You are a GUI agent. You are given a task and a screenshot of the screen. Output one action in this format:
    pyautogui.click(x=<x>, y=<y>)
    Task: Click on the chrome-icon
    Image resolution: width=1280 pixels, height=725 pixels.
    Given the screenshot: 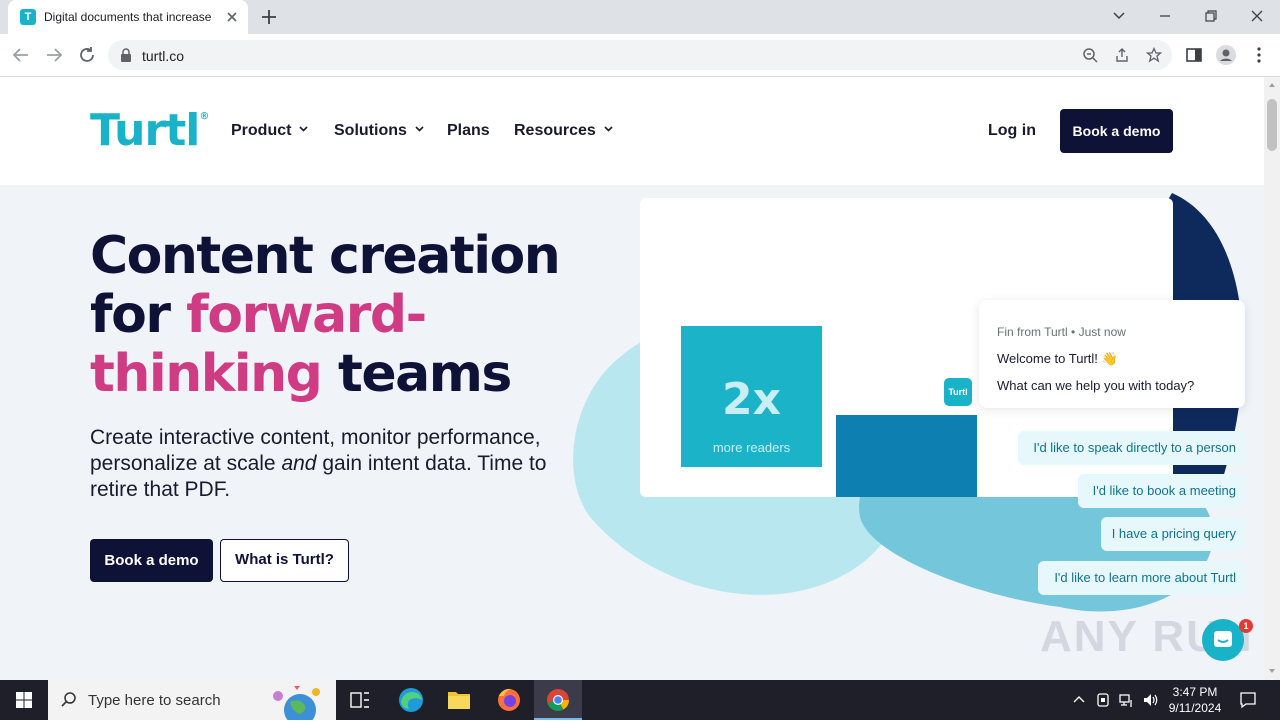 What is the action you would take?
    pyautogui.click(x=558, y=700)
    